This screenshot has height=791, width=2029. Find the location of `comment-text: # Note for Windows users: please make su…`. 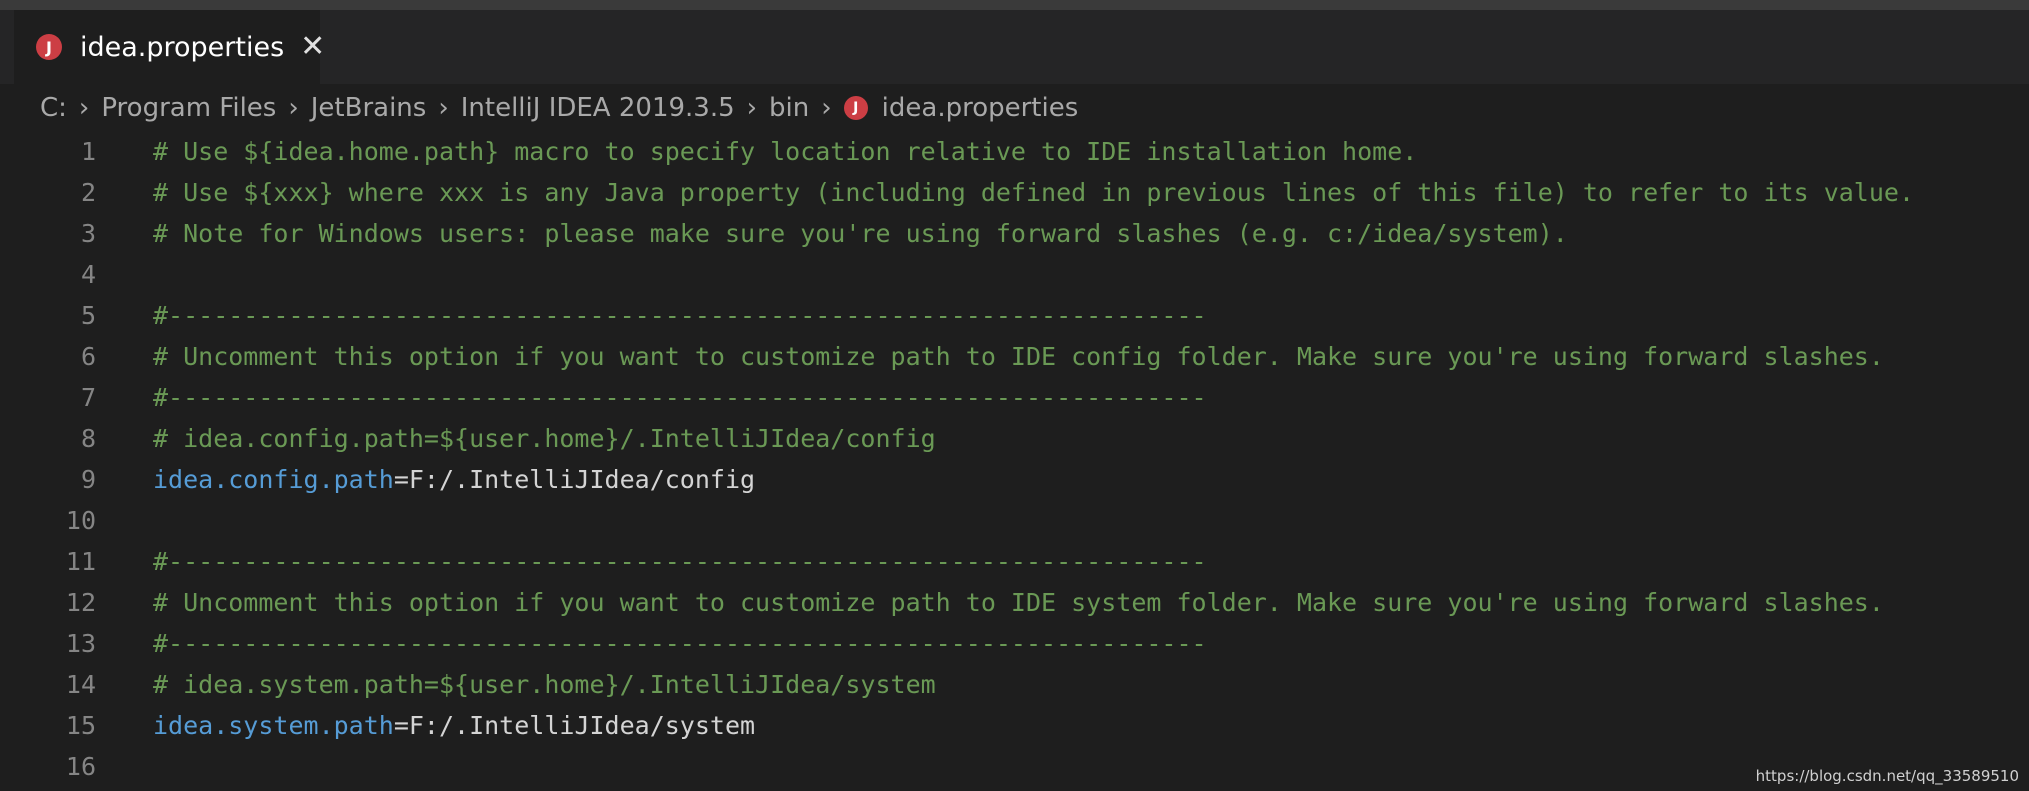

comment-text: # Note for Windows users: please make su… is located at coordinates (860, 233).